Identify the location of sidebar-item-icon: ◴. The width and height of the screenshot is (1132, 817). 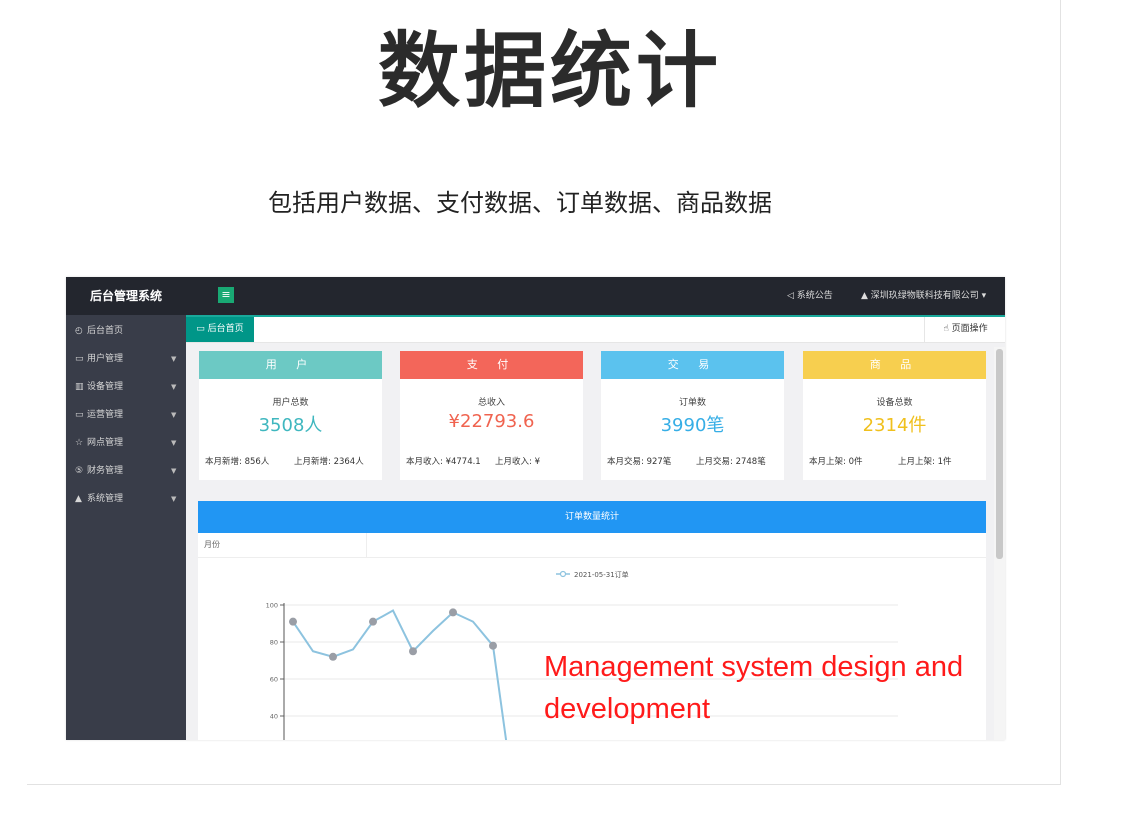
(79, 331).